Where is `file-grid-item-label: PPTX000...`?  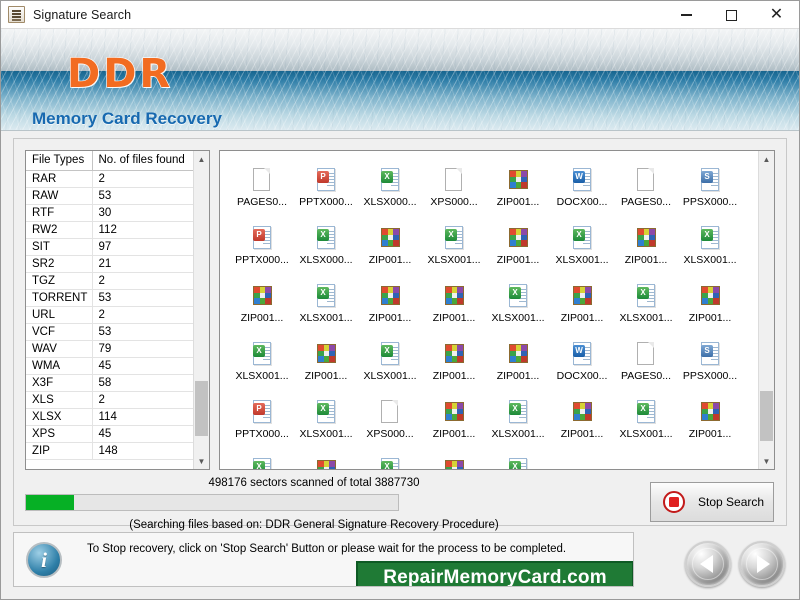
file-grid-item-label: PPTX000... is located at coordinates (262, 260).